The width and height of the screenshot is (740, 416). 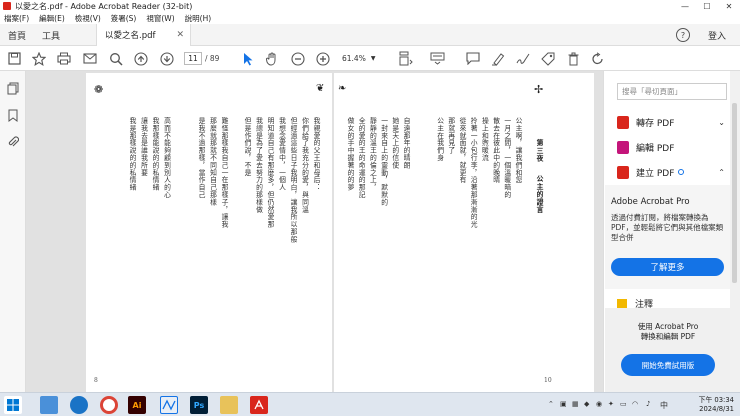 I want to click on search-icon, so click(x=116, y=58).